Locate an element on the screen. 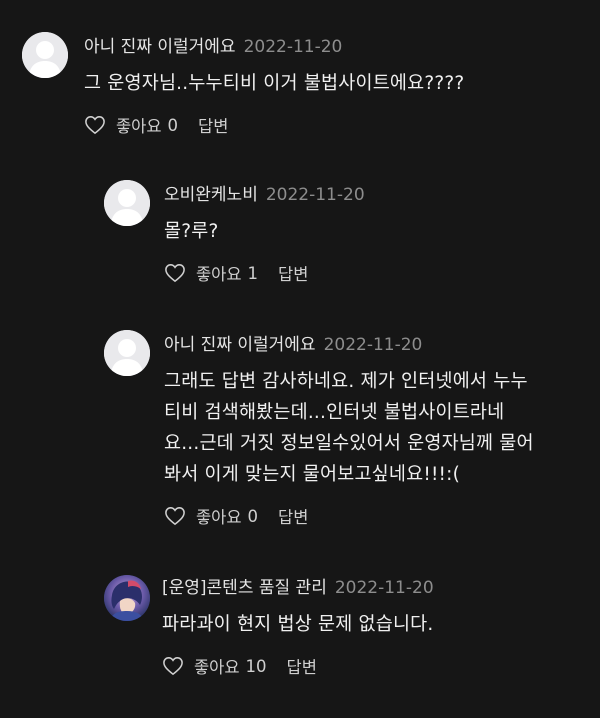 This screenshot has height=718, width=600. like-count: 1 is located at coordinates (253, 273).